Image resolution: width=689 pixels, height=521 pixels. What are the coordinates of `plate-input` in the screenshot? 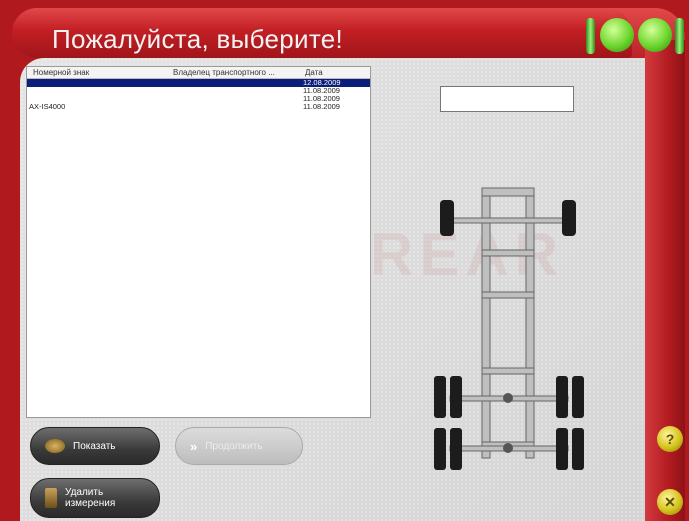 It's located at (507, 99).